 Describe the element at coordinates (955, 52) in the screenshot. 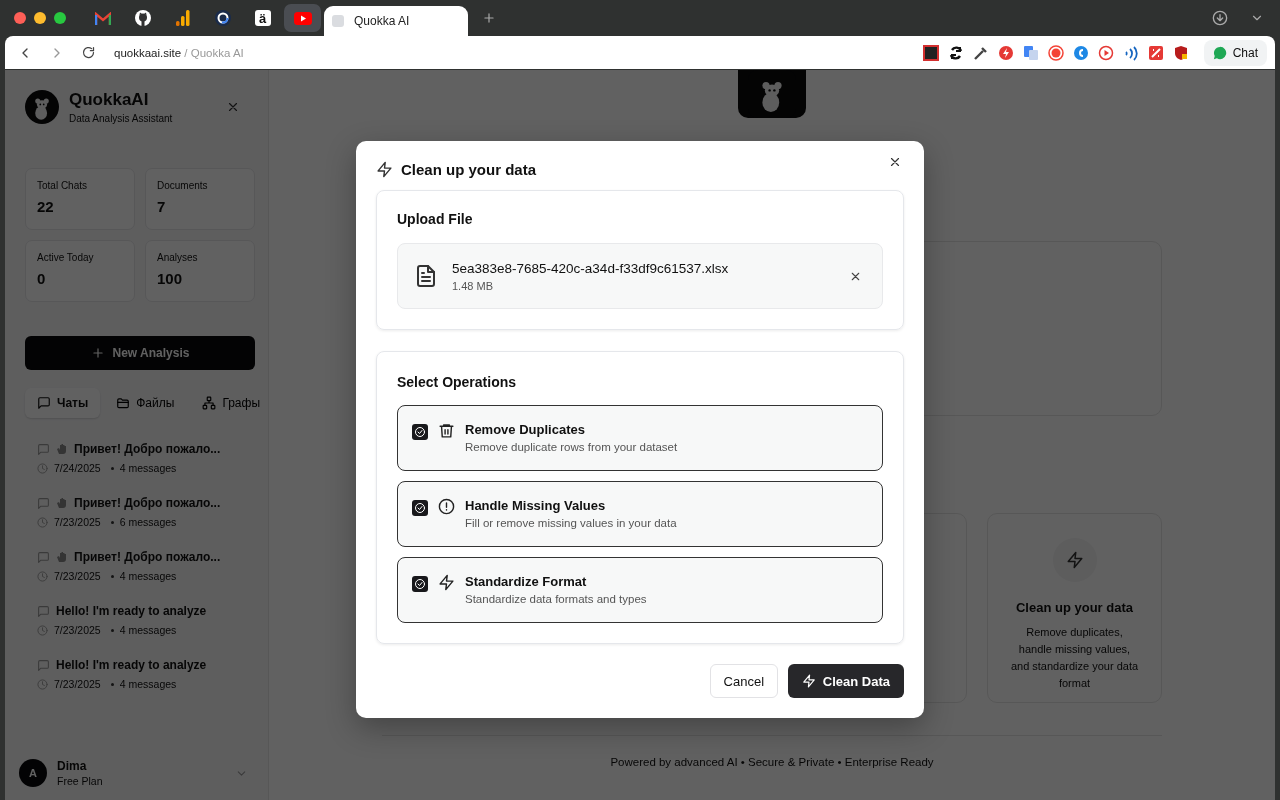

I see `sync-icon` at that location.